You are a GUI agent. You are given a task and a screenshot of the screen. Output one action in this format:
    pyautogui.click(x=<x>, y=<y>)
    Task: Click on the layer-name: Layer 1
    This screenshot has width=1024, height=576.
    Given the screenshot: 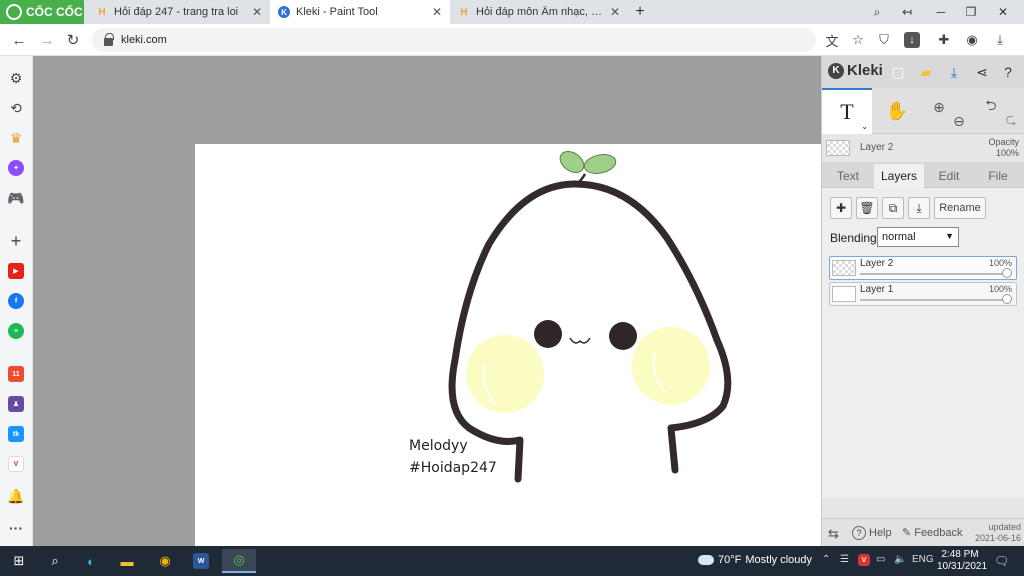 What is the action you would take?
    pyautogui.click(x=877, y=289)
    